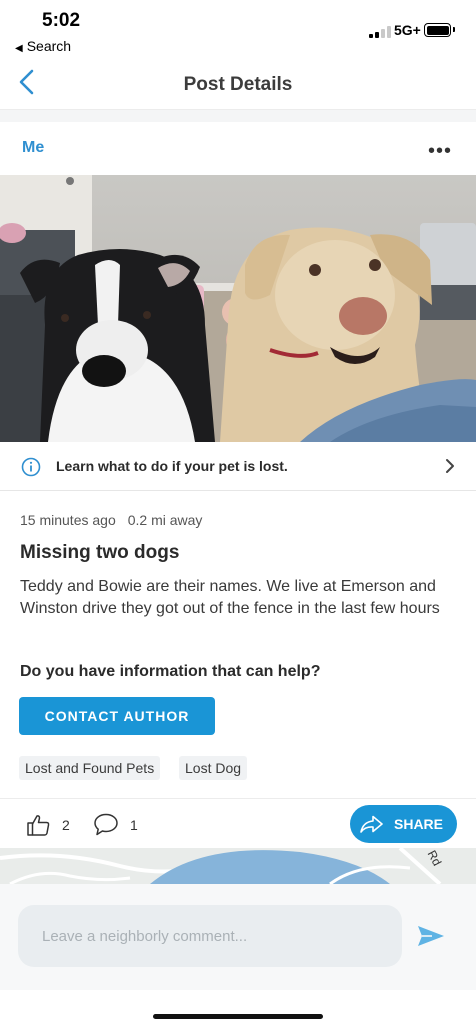 This screenshot has height=1030, width=476. What do you see at coordinates (49, 46) in the screenshot?
I see `back-app-label: Search` at bounding box center [49, 46].